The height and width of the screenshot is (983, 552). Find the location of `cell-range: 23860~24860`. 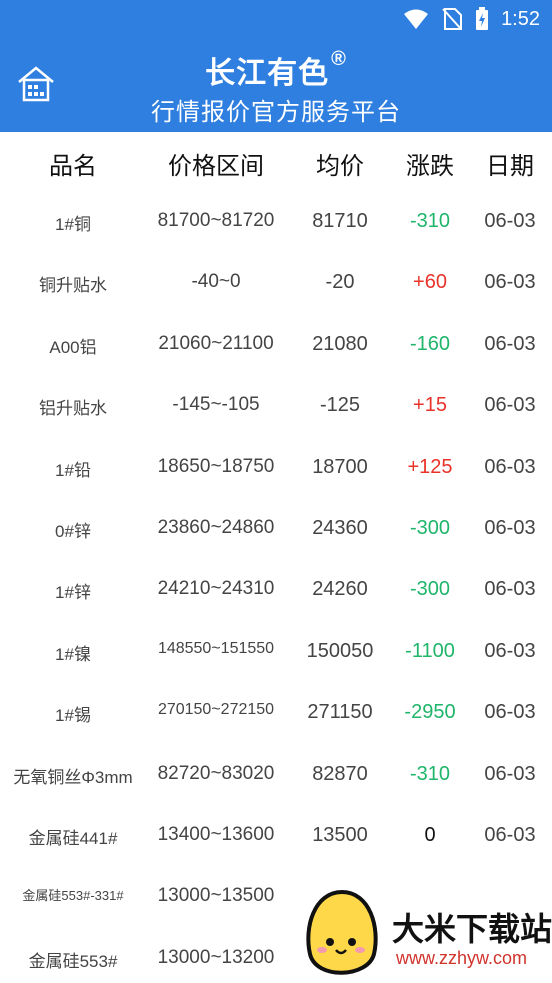

cell-range: 23860~24860 is located at coordinates (216, 527).